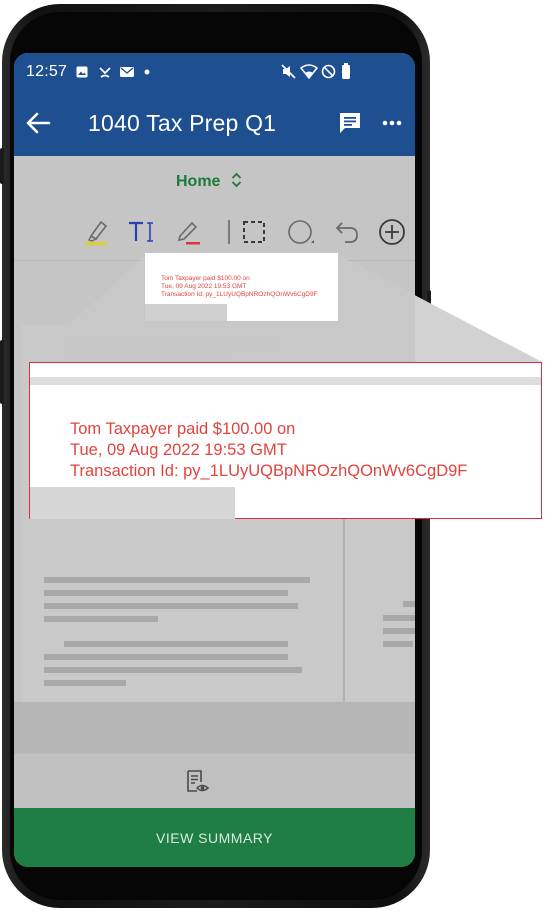  I want to click on zoom-grey-block, so click(132, 503).